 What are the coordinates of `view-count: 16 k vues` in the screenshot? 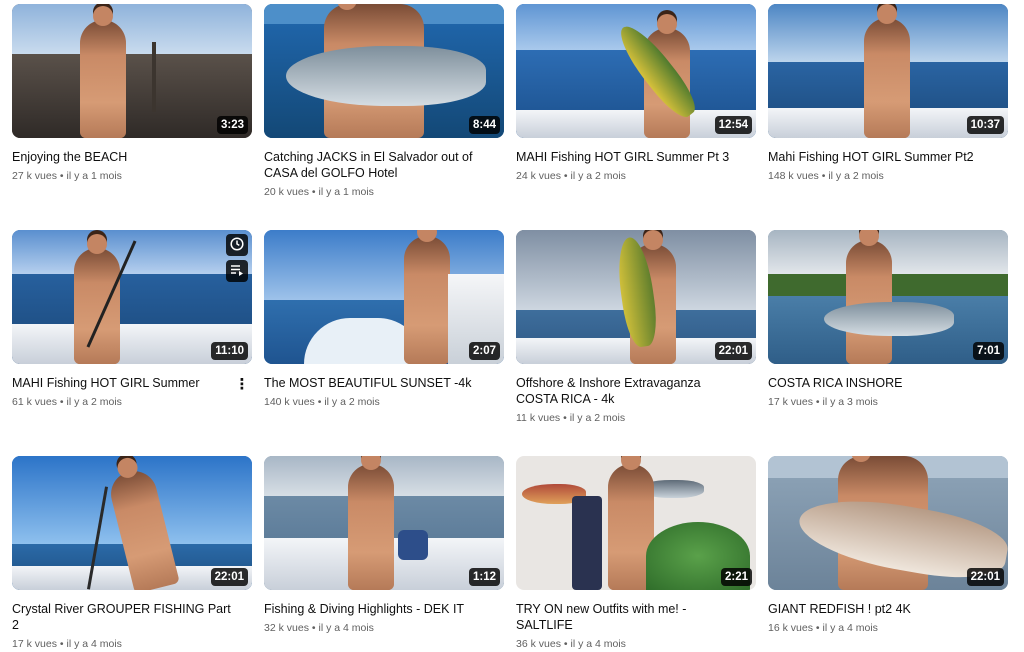 It's located at (790, 628).